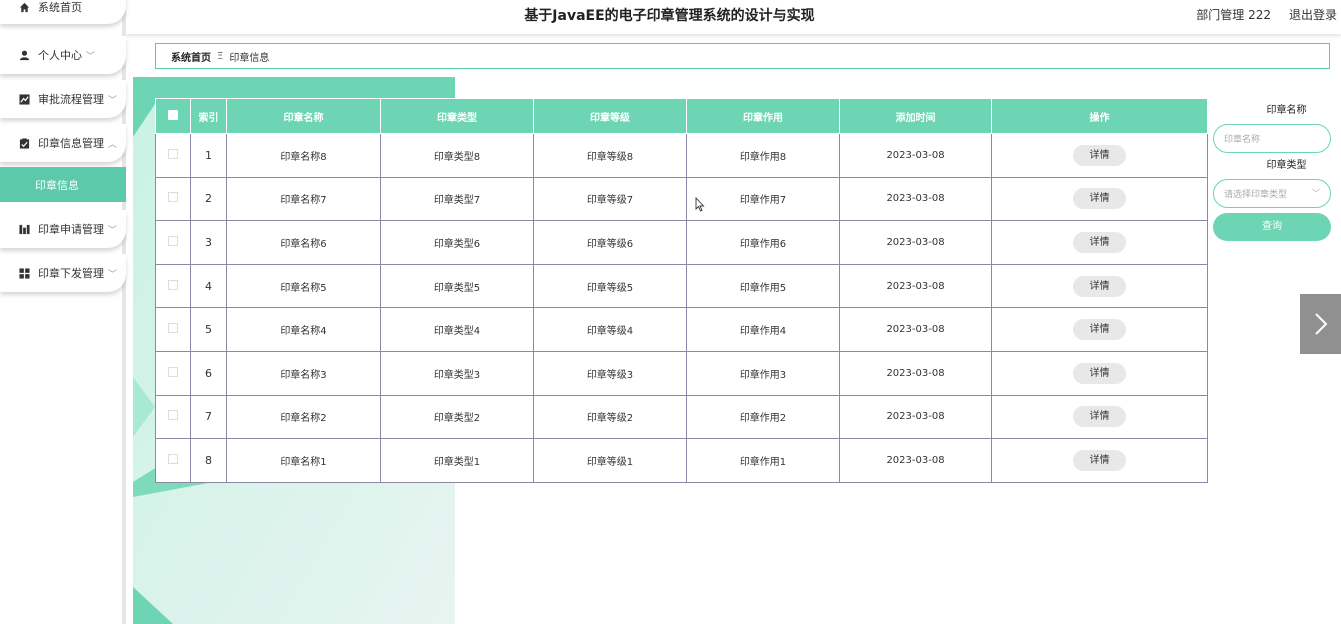 This screenshot has width=1341, height=624. Describe the element at coordinates (763, 116) in the screenshot. I see `header-use: 印章作用` at that location.